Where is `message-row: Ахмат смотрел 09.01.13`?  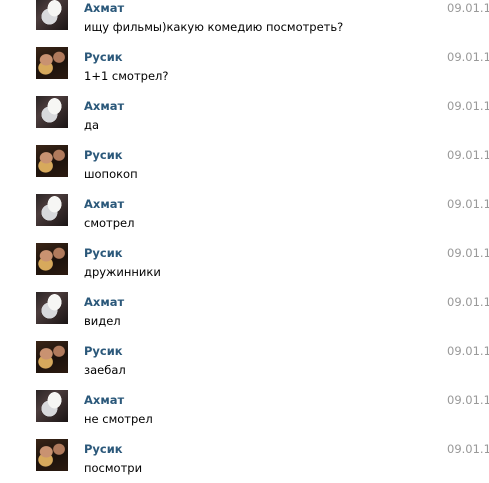
message-row: Ахмат смотрел 09.01.13 is located at coordinates (244, 213).